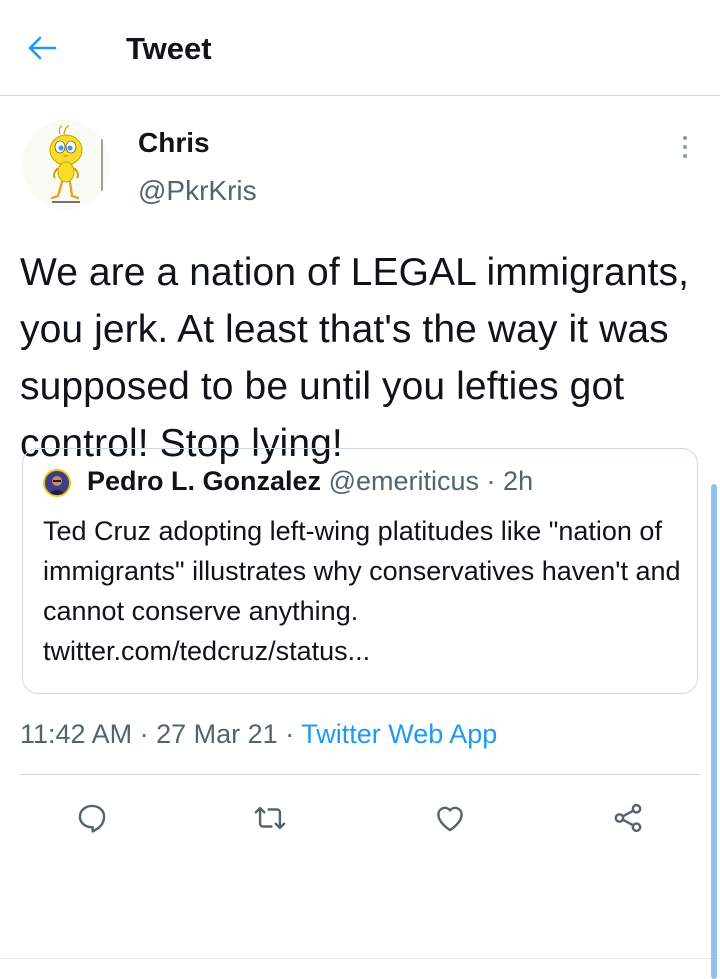  I want to click on share-button, so click(628, 818).